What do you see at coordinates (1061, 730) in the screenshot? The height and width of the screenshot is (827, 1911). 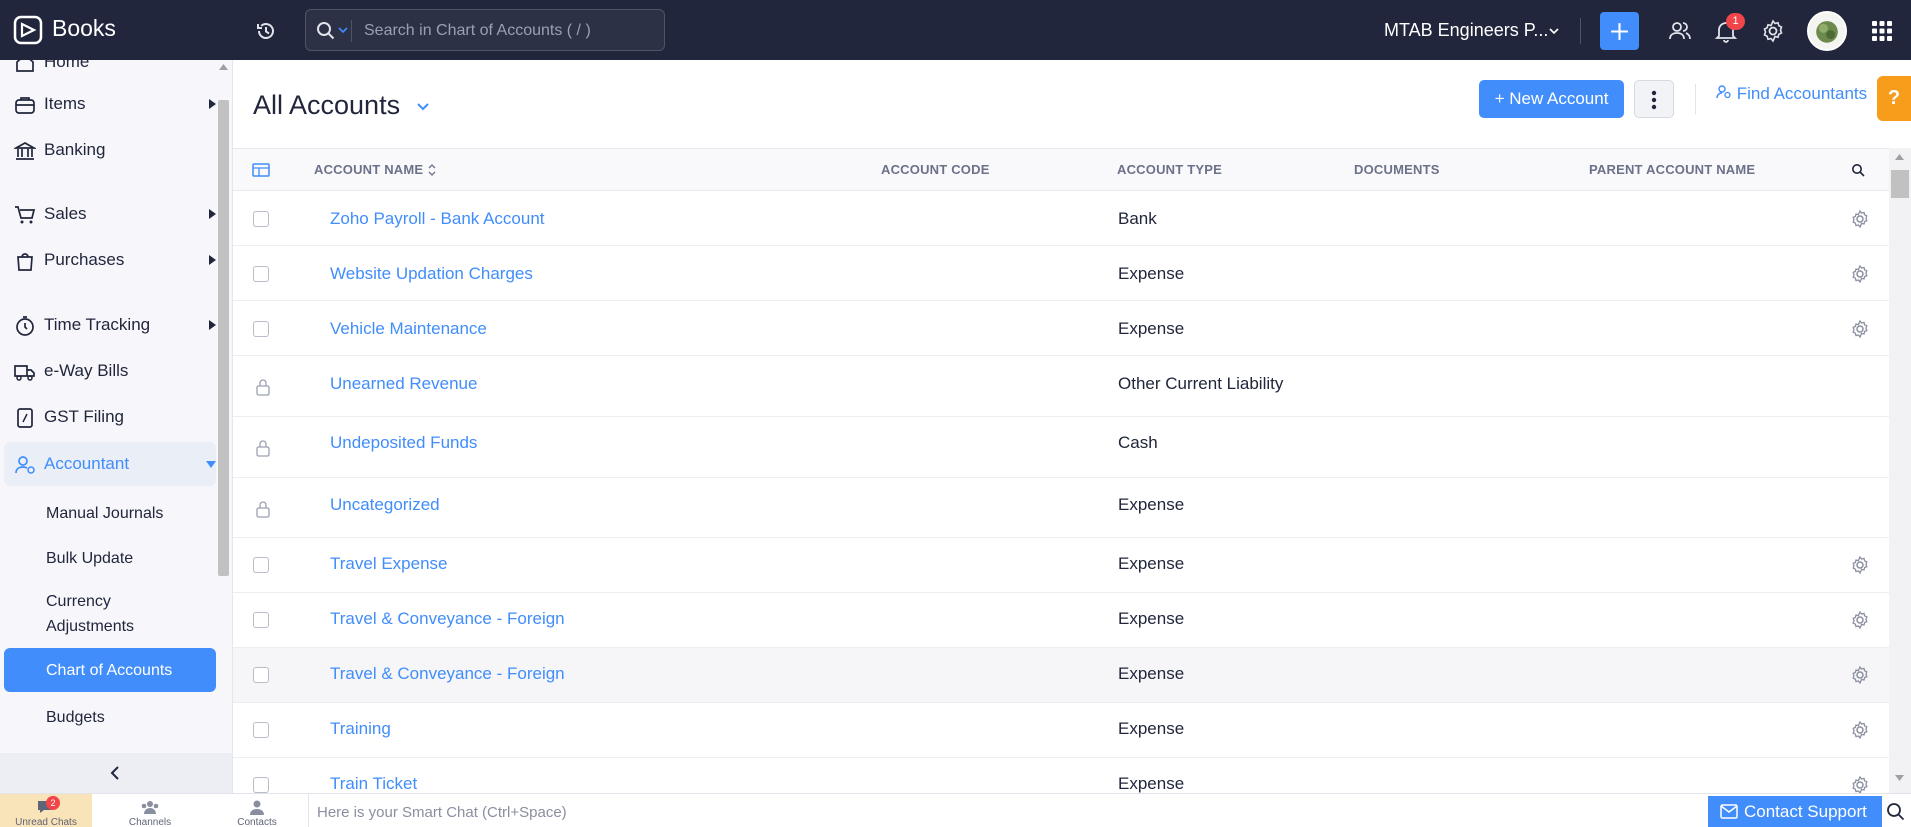 I see `table-row: Training Expense` at bounding box center [1061, 730].